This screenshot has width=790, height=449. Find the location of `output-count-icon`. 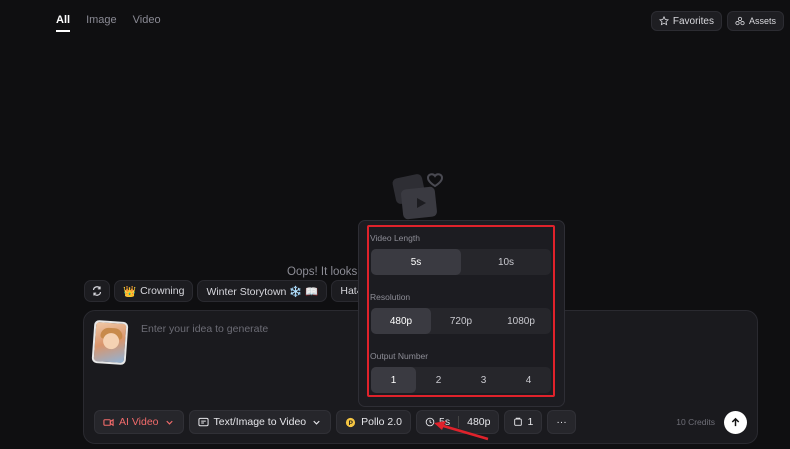

output-count-icon is located at coordinates (518, 421).